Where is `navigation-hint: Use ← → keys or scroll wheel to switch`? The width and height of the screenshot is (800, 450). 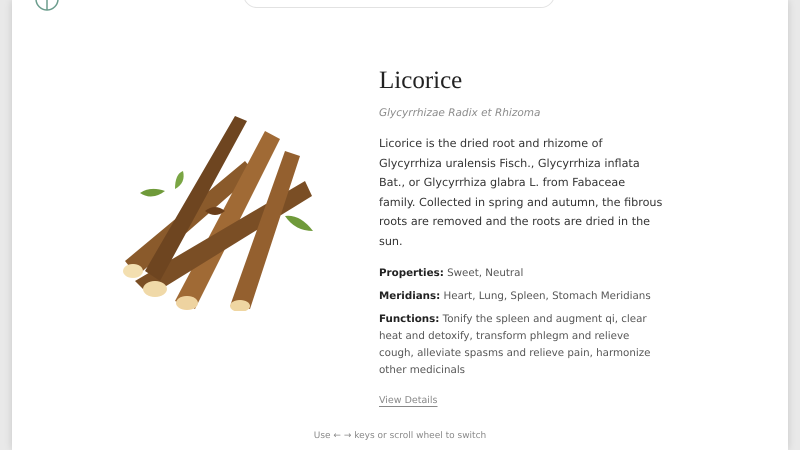
navigation-hint: Use ← → keys or scroll wheel to switch is located at coordinates (400, 436).